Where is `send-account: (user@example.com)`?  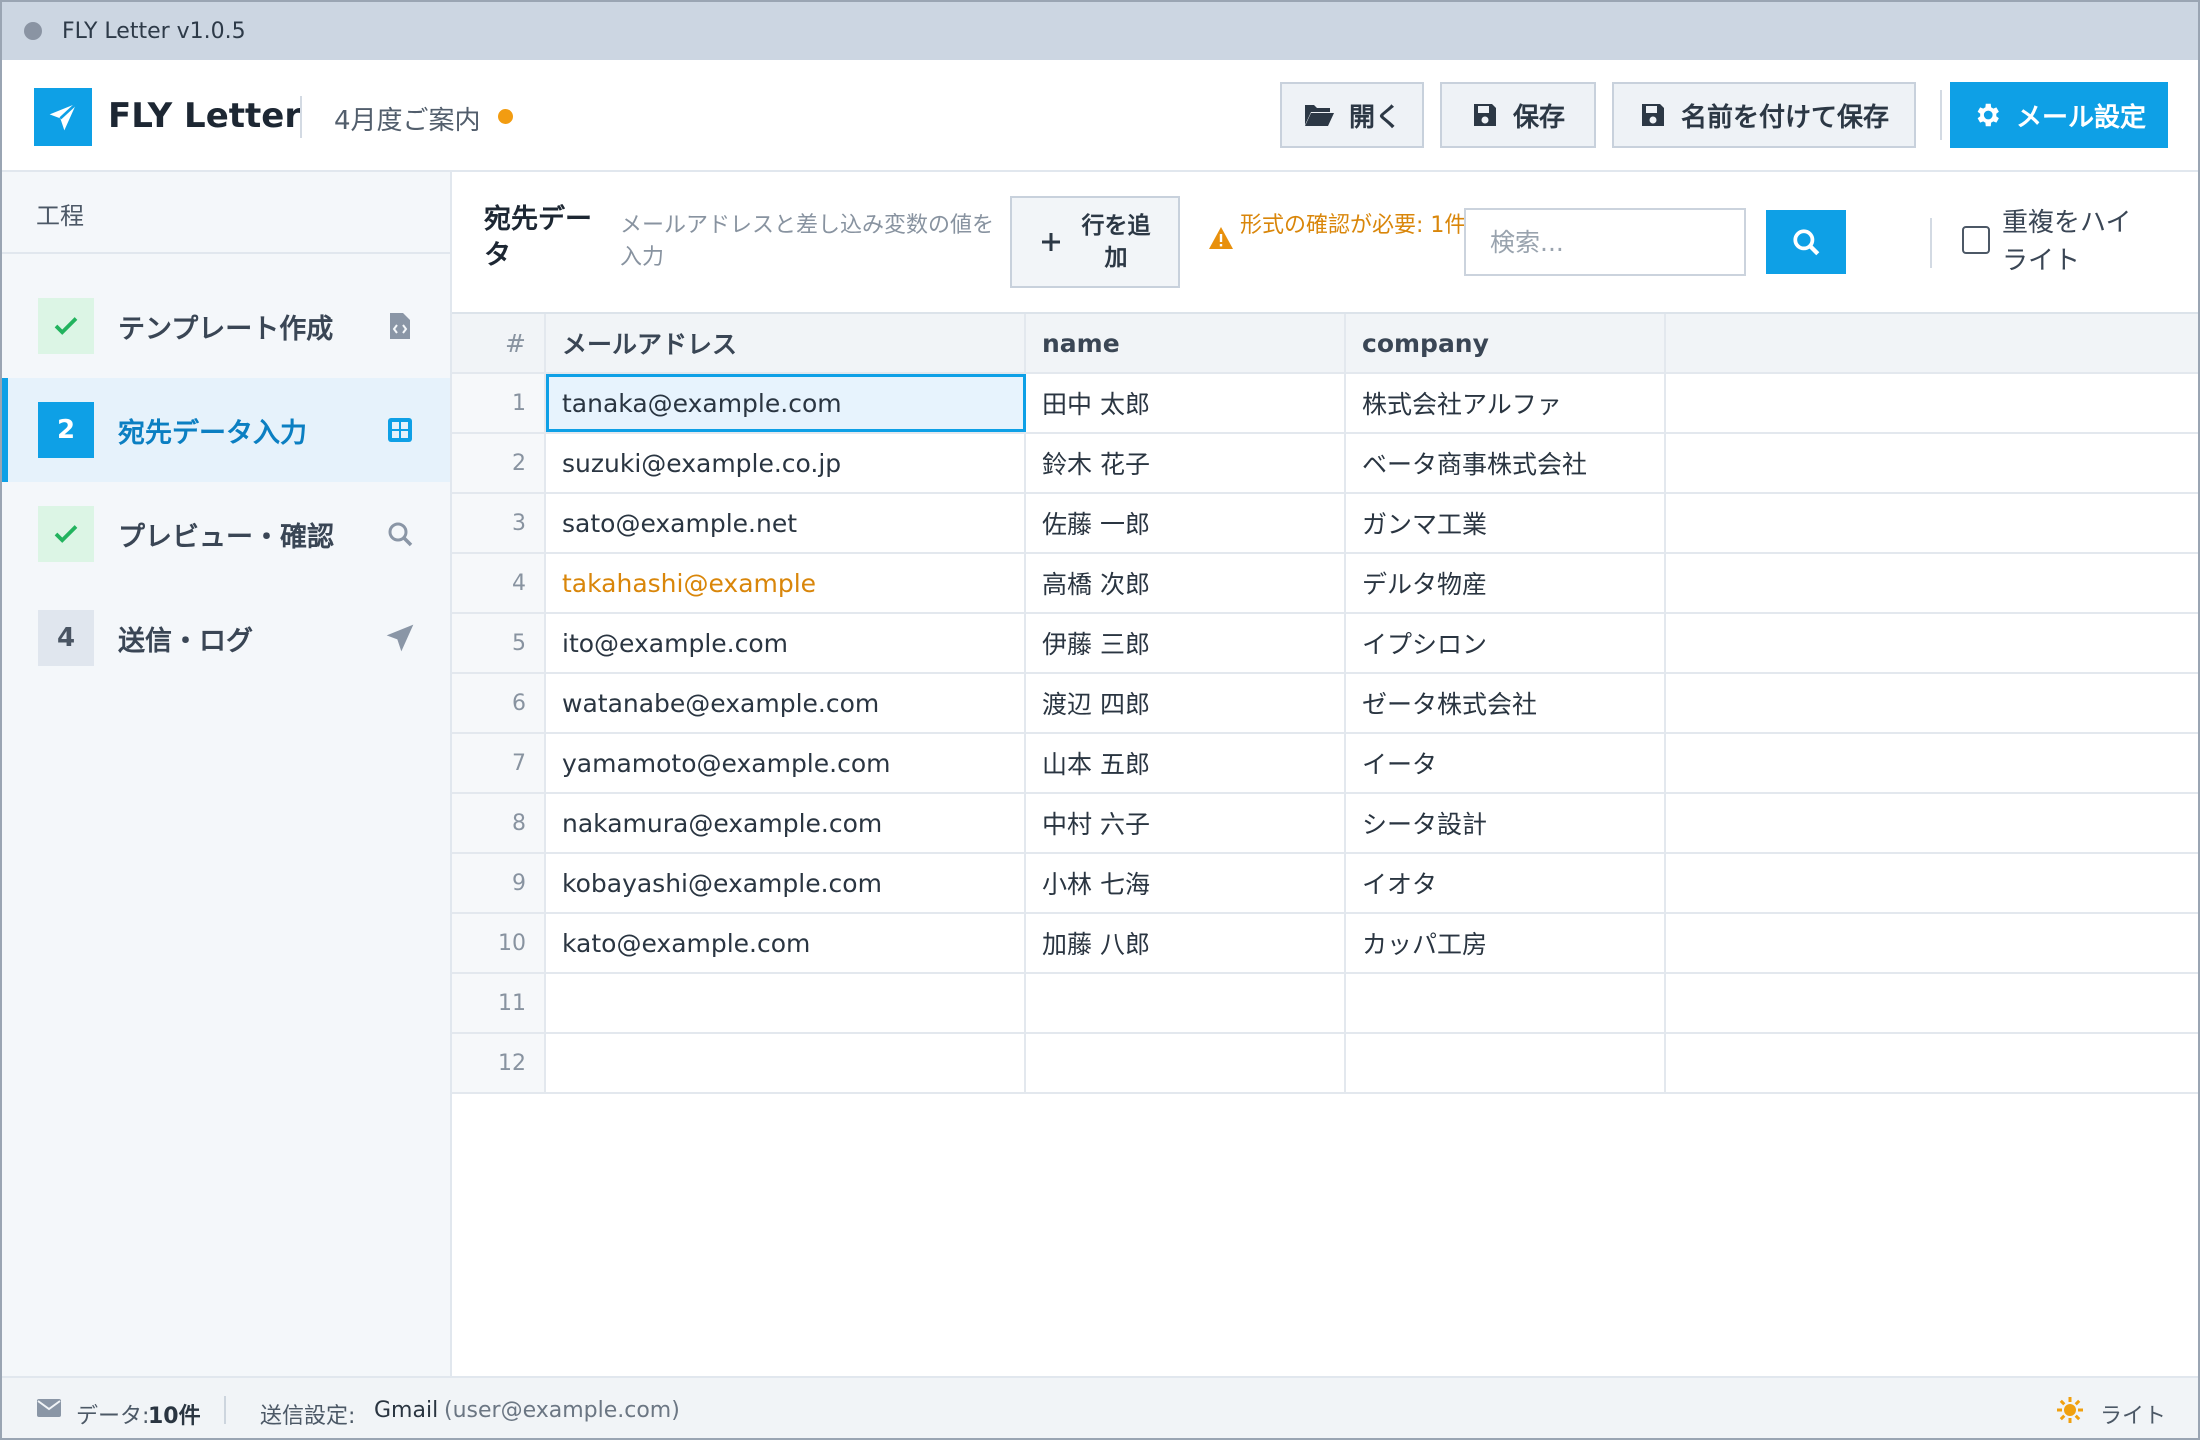
send-account: (user@example.com) is located at coordinates (562, 1410).